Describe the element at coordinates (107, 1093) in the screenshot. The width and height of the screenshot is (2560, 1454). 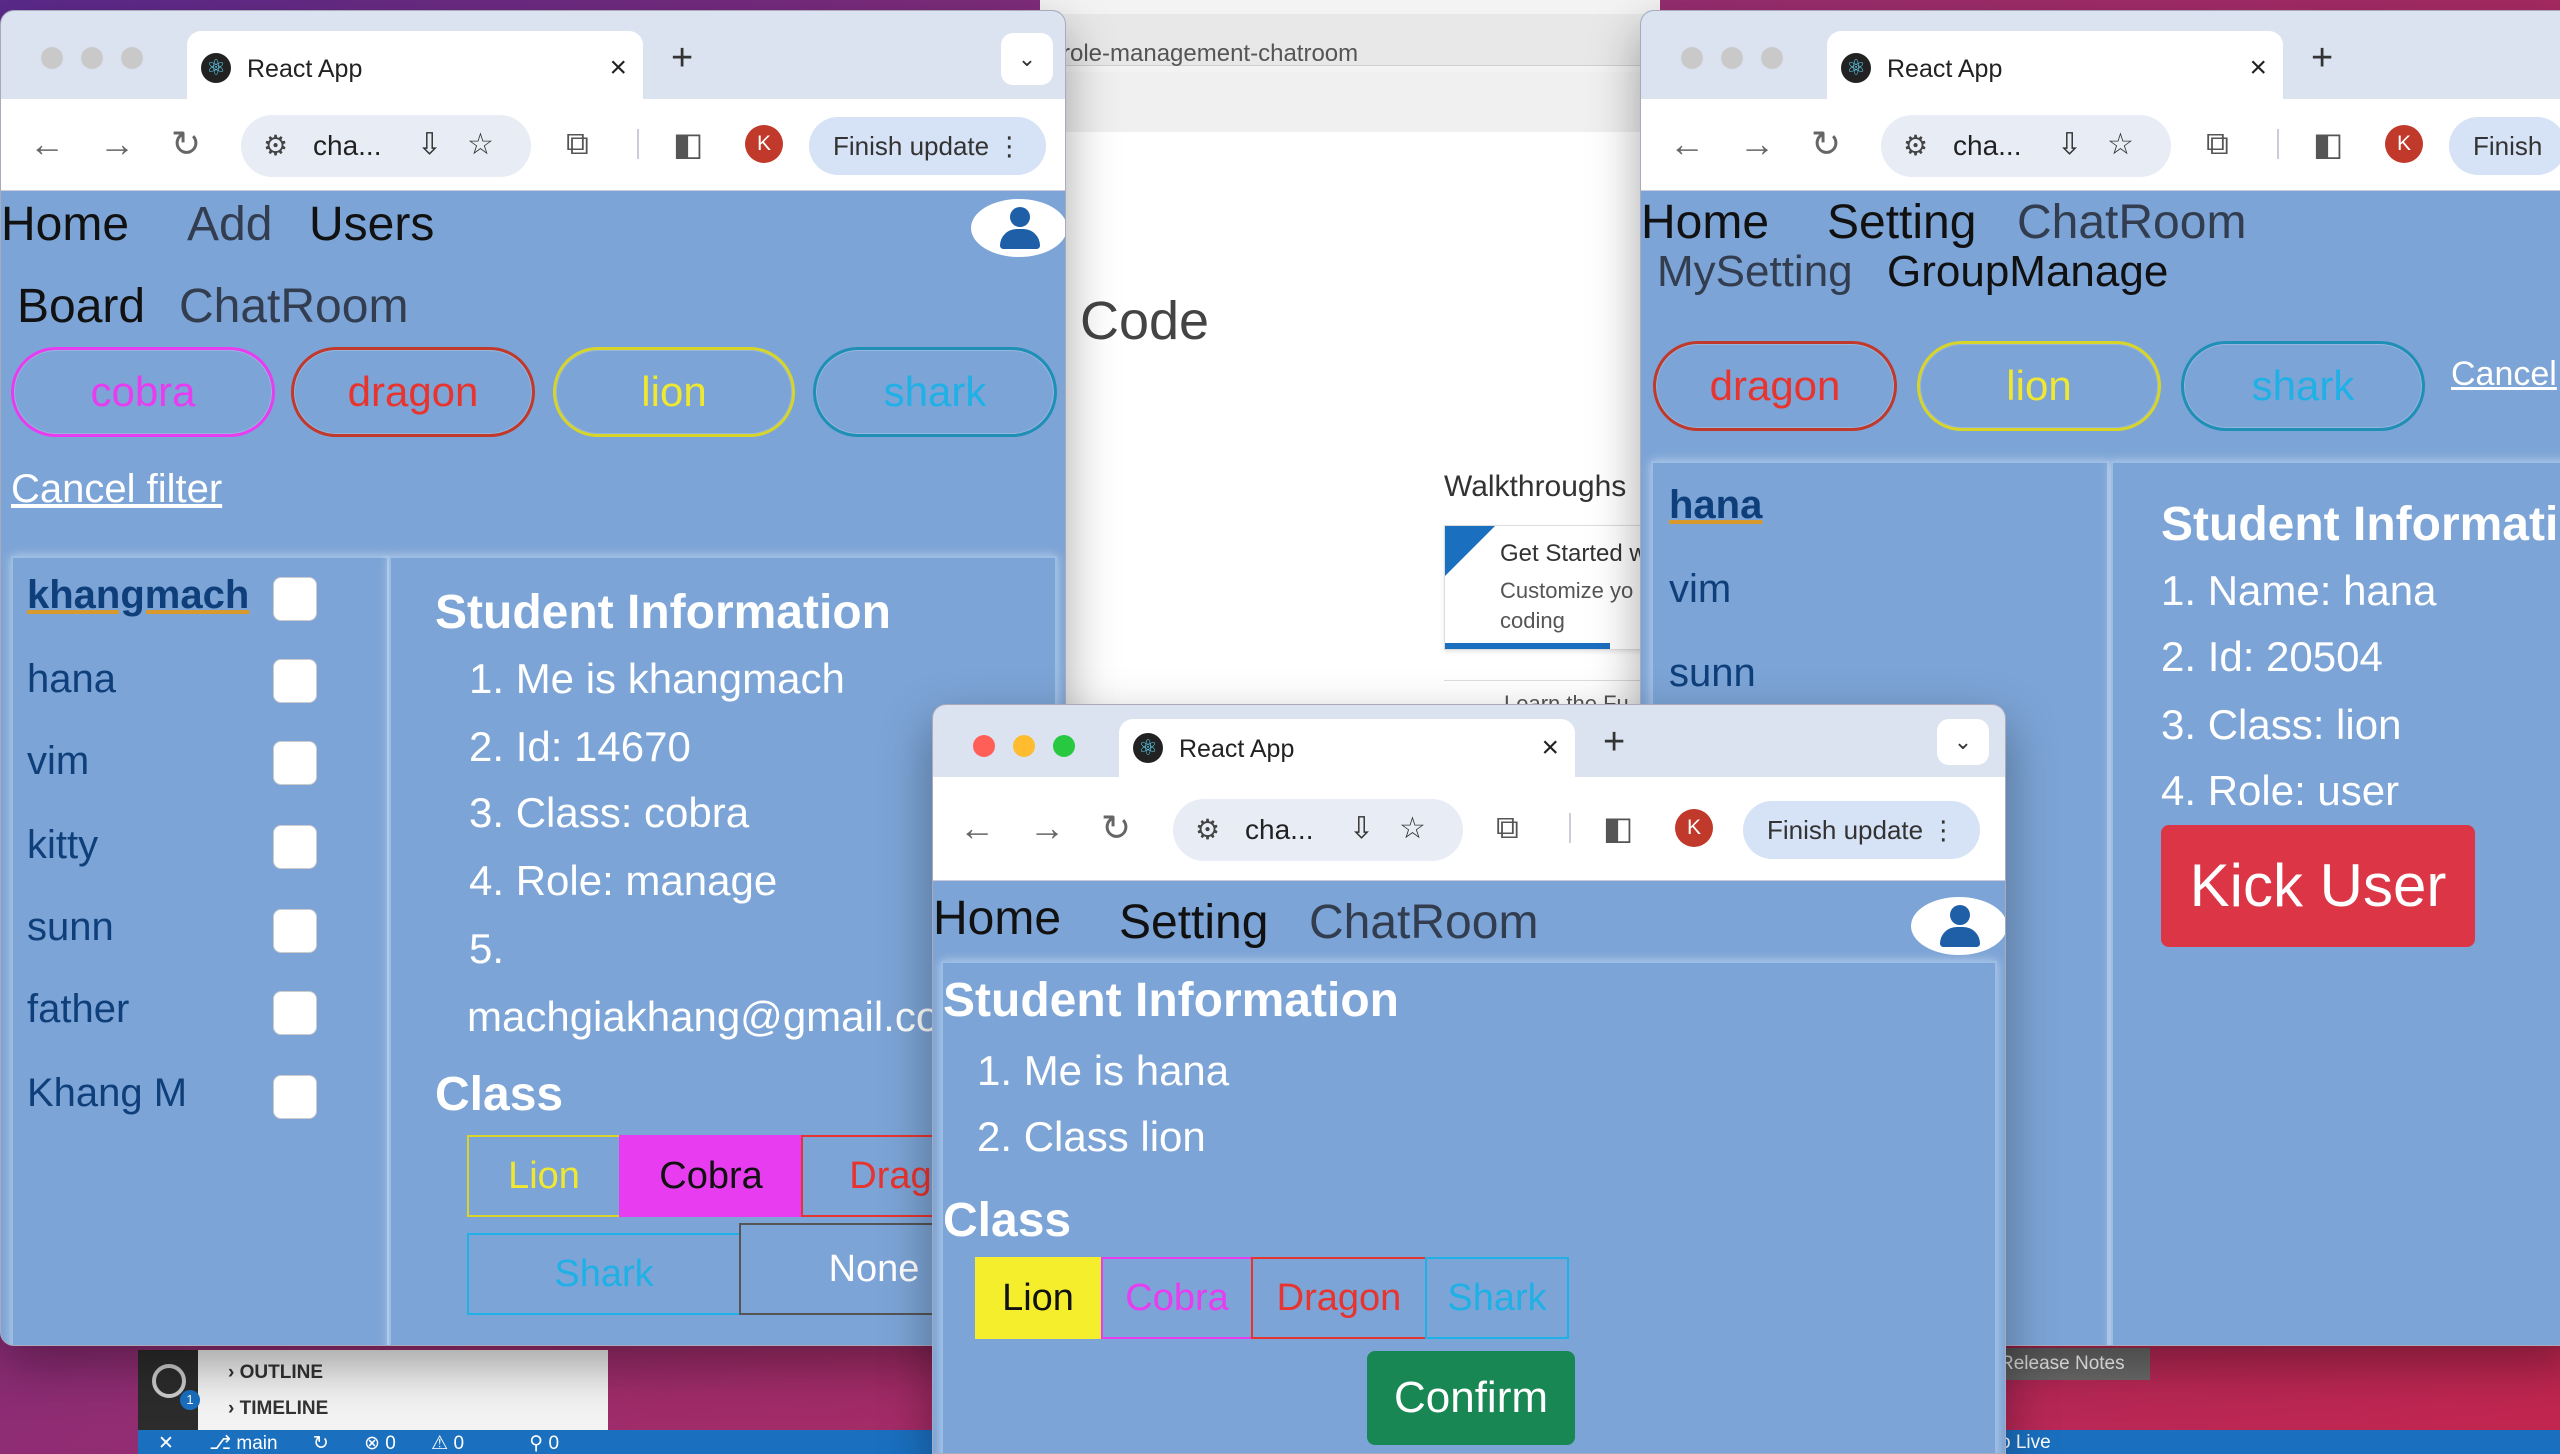
I see `list-item: Khang M` at that location.